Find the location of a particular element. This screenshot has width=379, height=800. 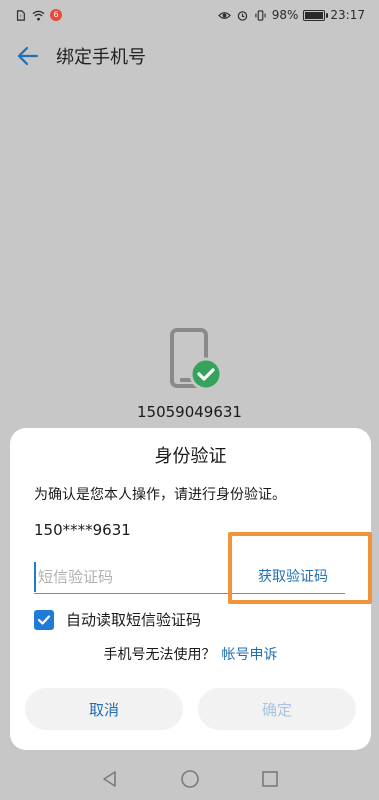

auto-read-option: 自动读取短信验证码 is located at coordinates (117, 619).